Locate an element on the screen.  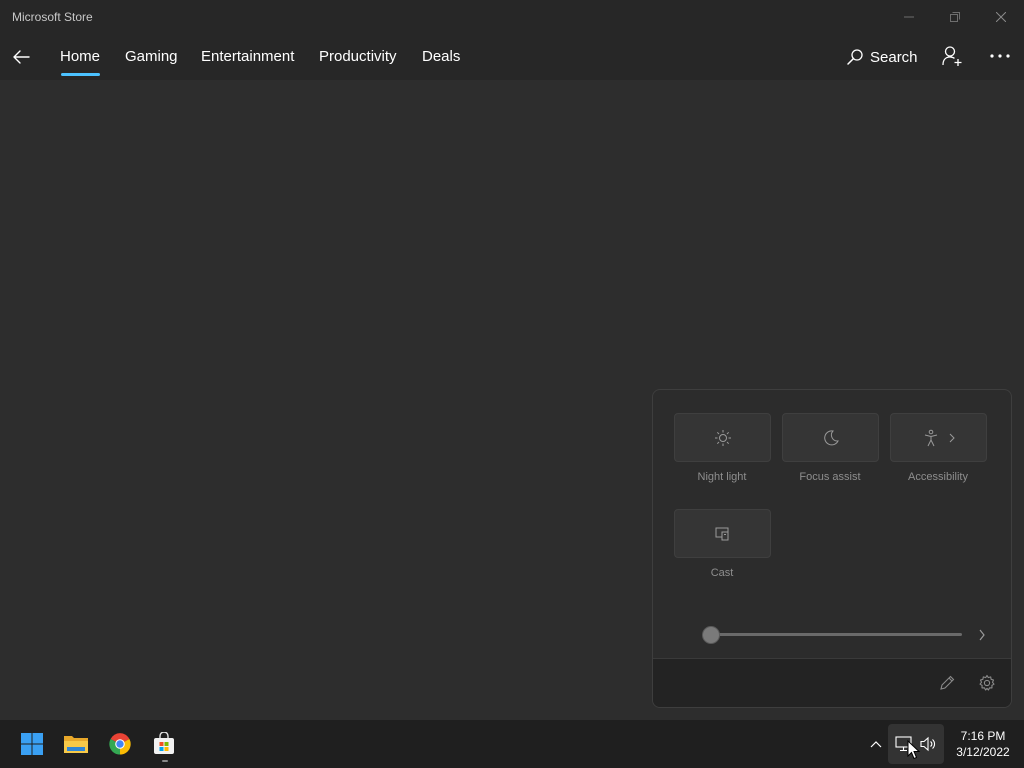
tab-gaming: Gaming is located at coordinates (151, 56).